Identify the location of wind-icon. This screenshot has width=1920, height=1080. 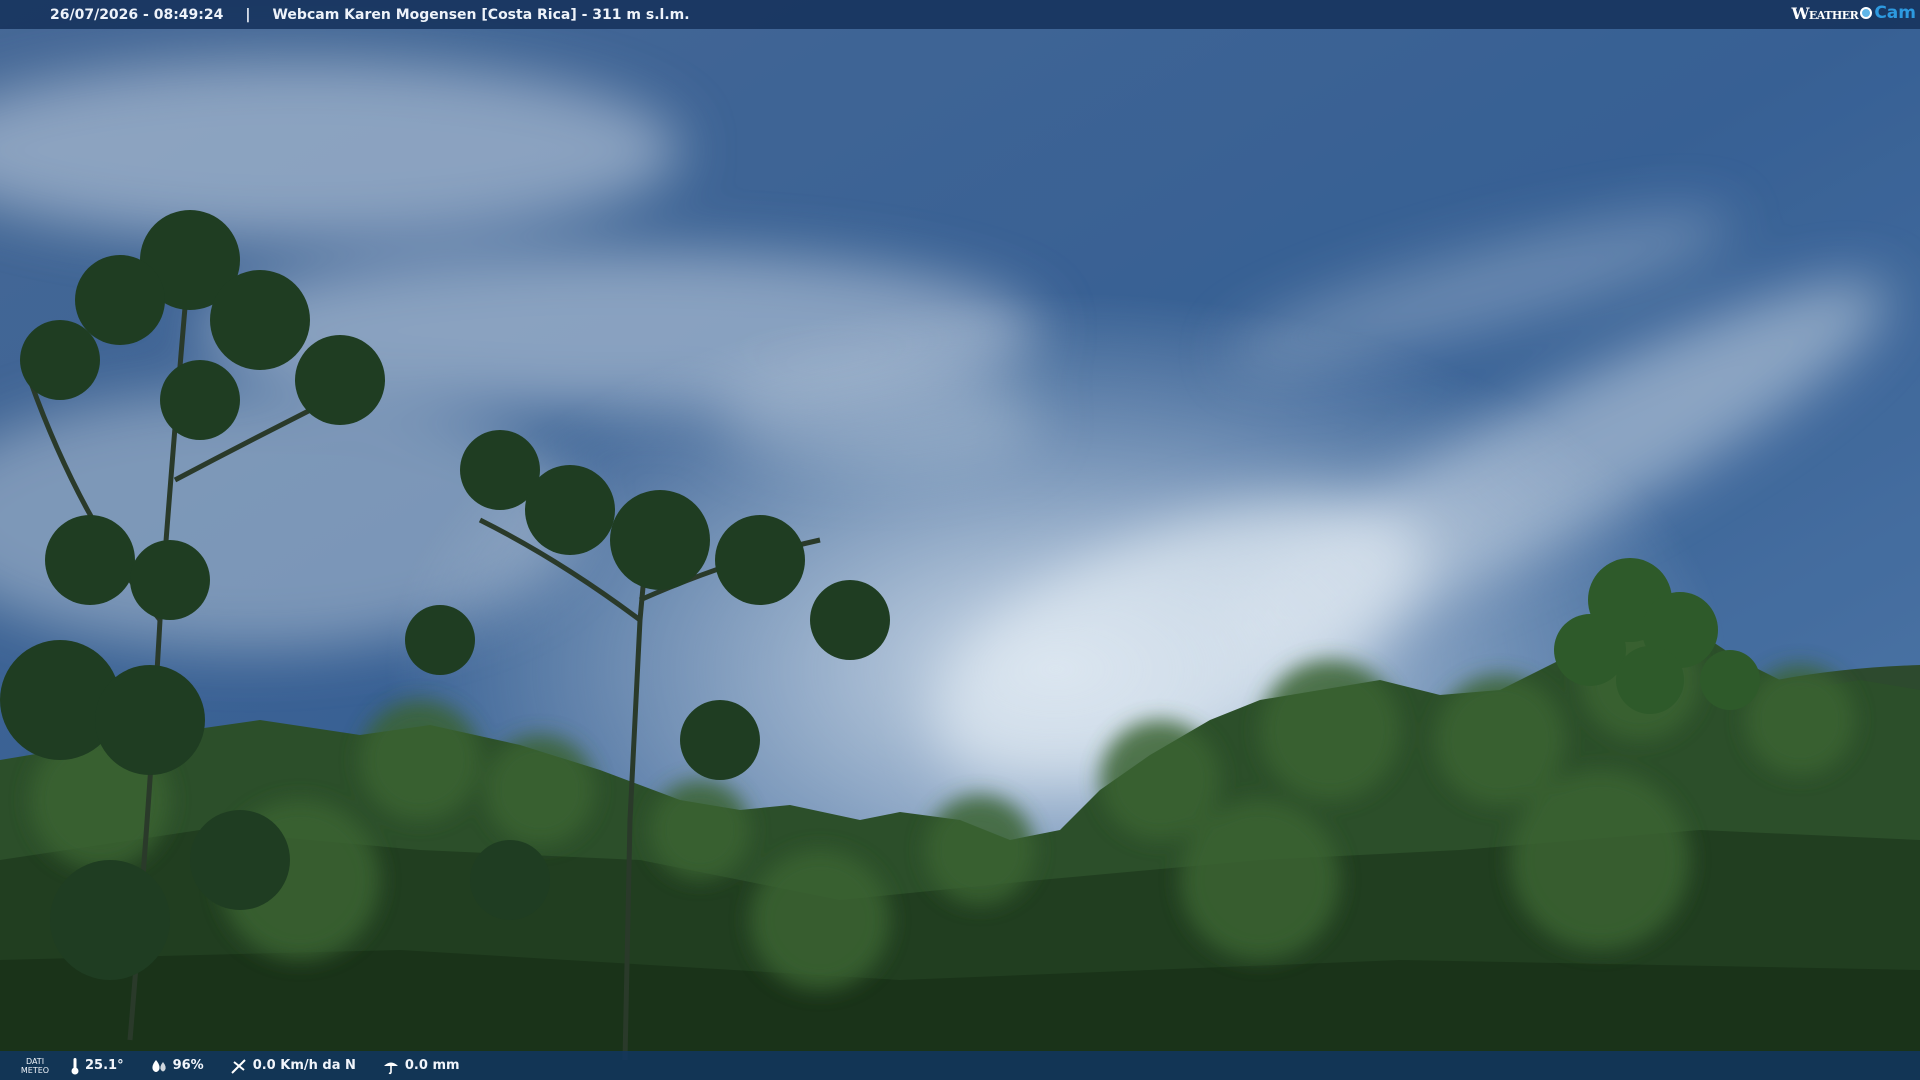
(238, 1066).